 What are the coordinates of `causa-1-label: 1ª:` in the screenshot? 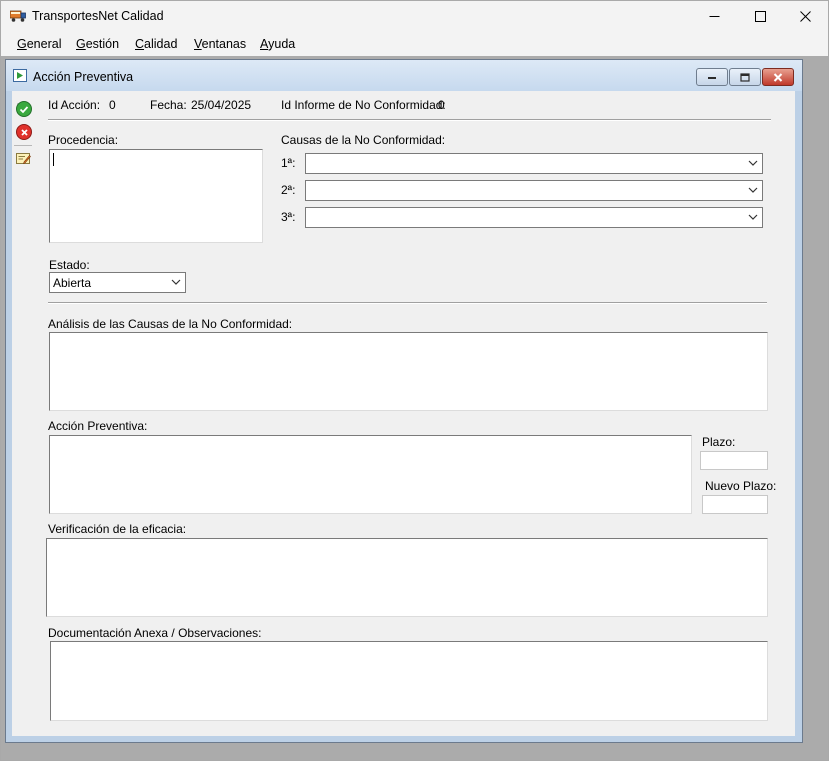 It's located at (288, 163).